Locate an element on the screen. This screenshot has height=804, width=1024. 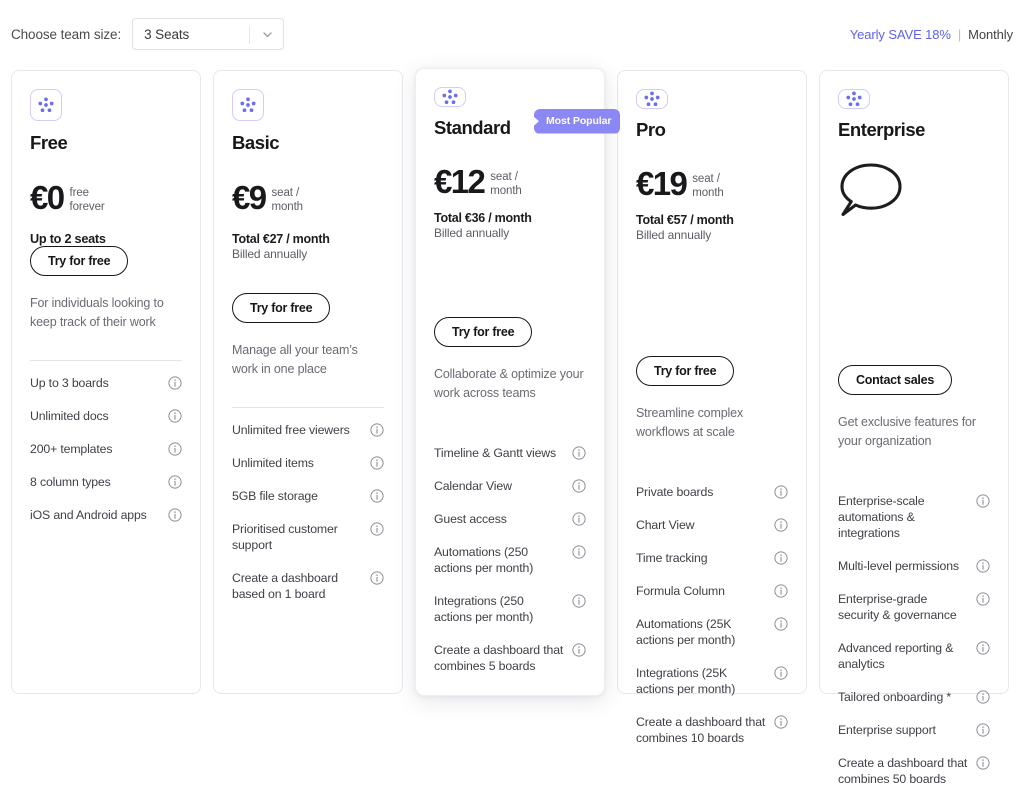
feature-item: Prioritised customer support is located at coordinates (308, 537).